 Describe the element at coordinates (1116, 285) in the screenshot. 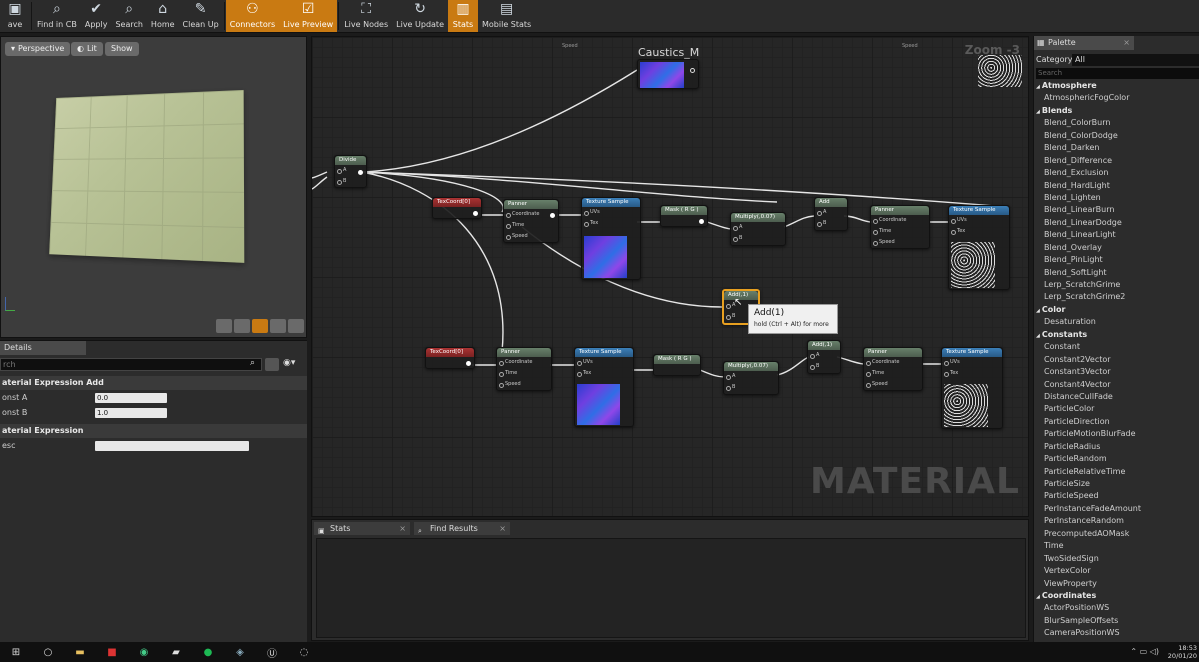

I see `palette-item: Lerp_ScratchGrime` at that location.